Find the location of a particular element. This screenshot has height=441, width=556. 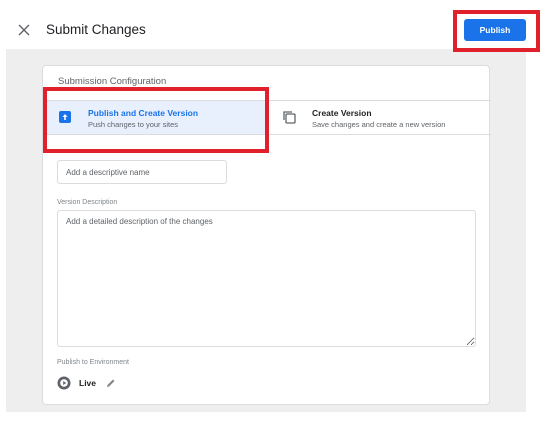

option-subtitle: Push changes to your sites is located at coordinates (133, 124).